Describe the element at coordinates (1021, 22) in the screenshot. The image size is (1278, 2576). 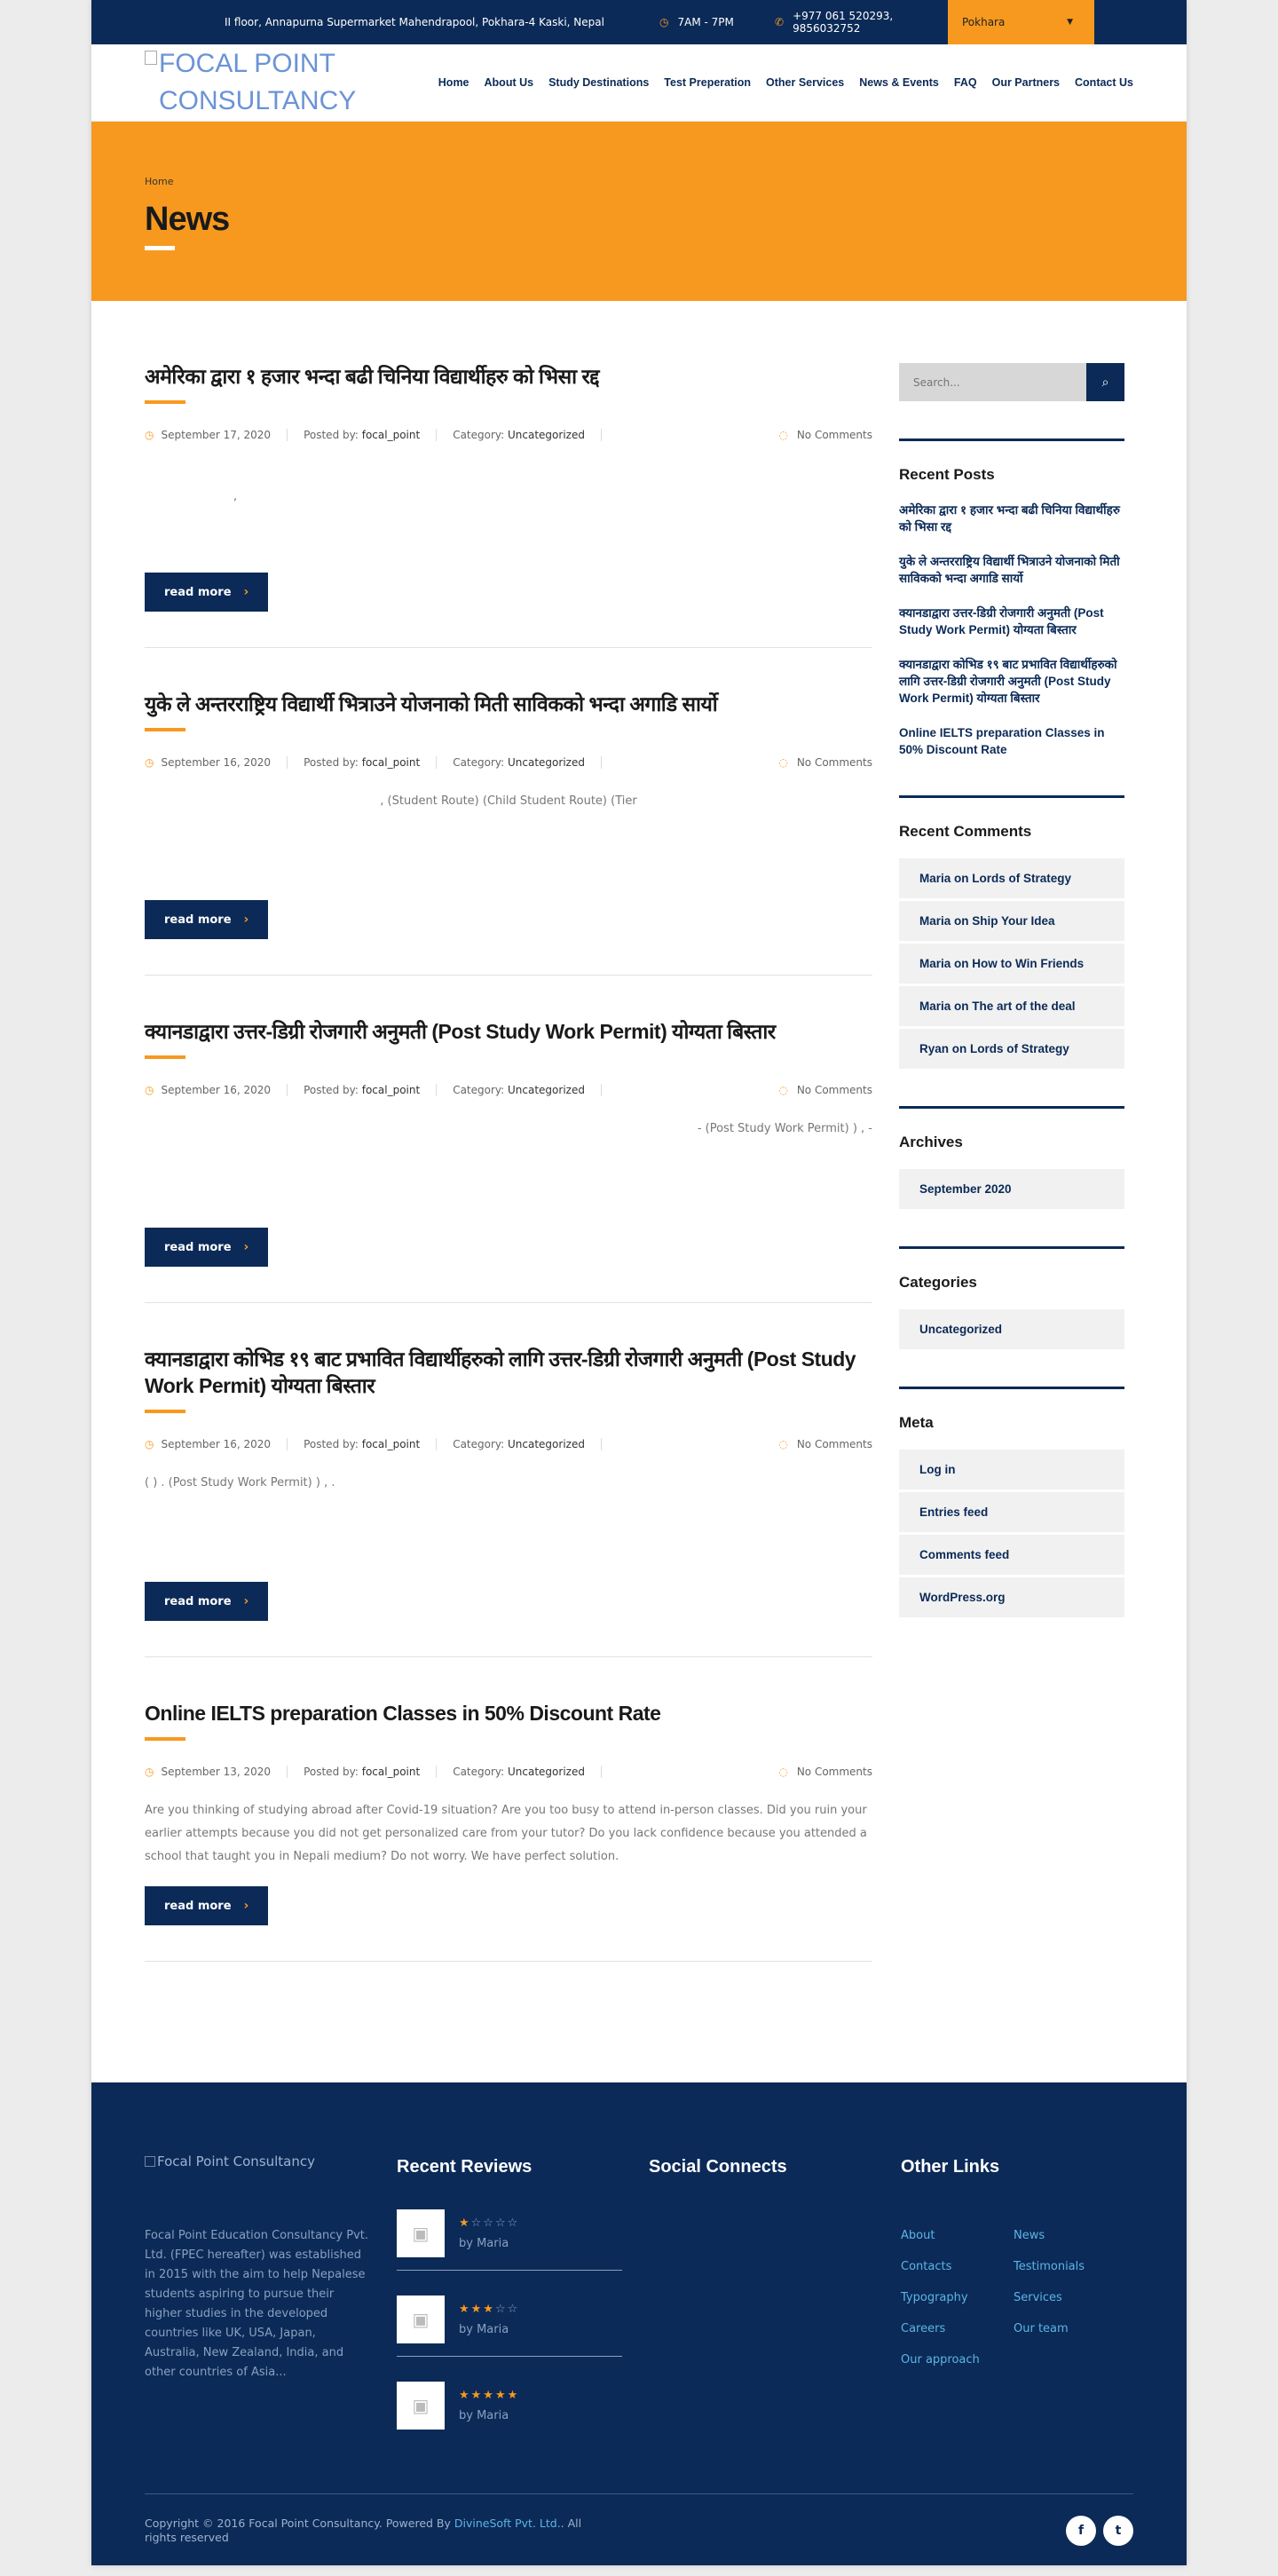
I see `branch-select: Pokhara ▼` at that location.